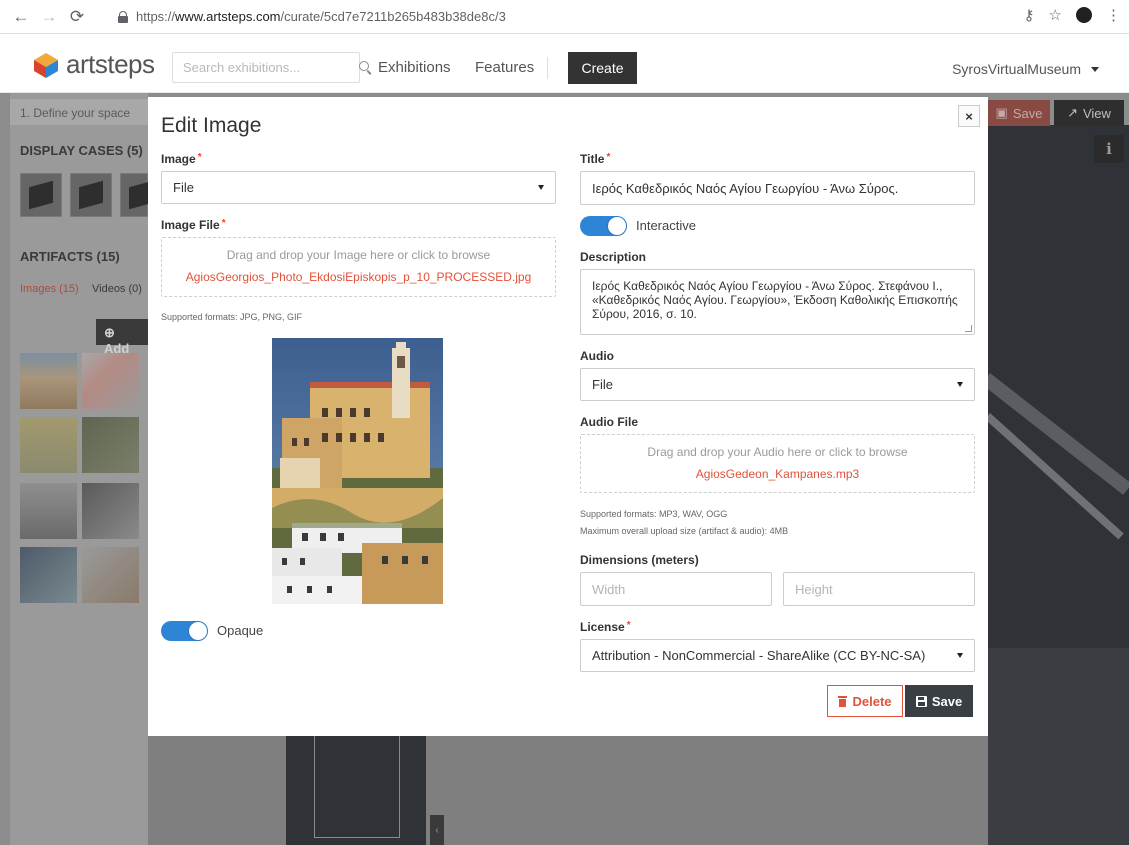 The height and width of the screenshot is (845, 1129). I want to click on reload-icon: ⟳, so click(77, 17).